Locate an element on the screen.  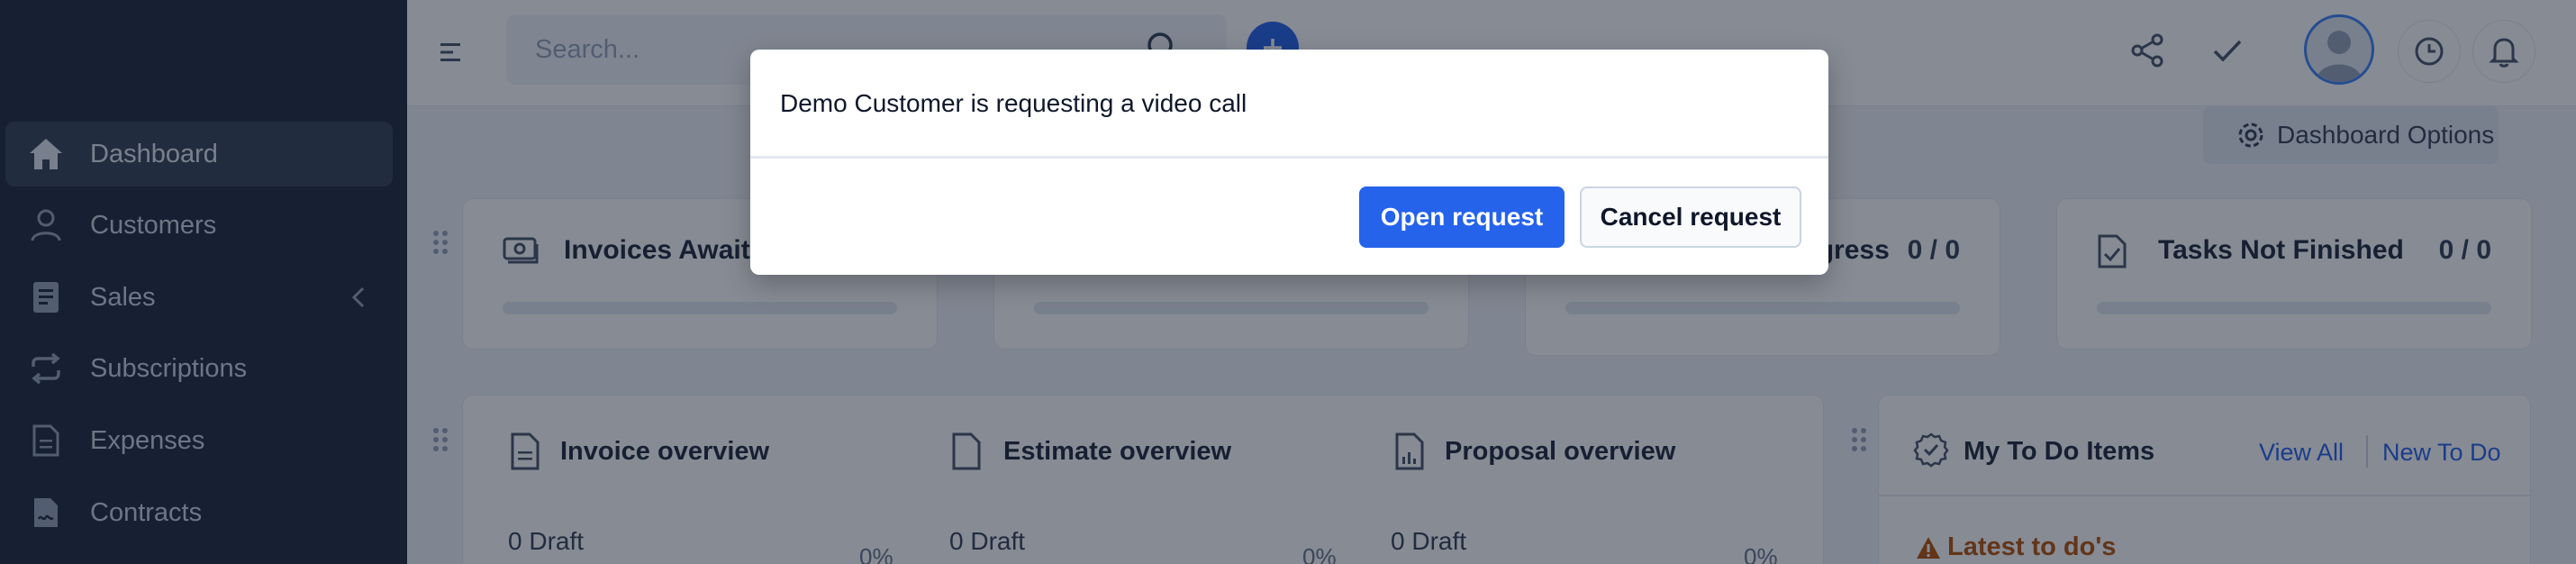
modal-message: Demo Customer is requesting a video call is located at coordinates (1013, 103).